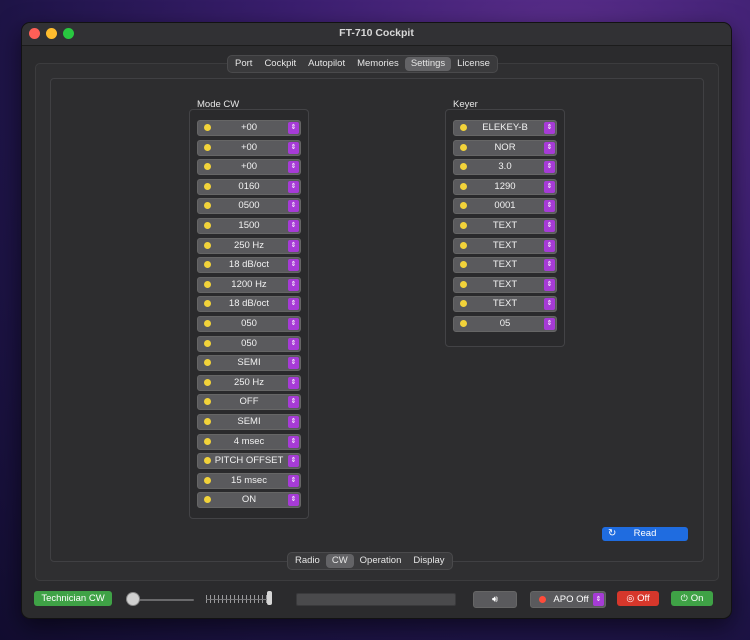 This screenshot has height=640, width=750. I want to click on tab-memories: Memories, so click(378, 64).